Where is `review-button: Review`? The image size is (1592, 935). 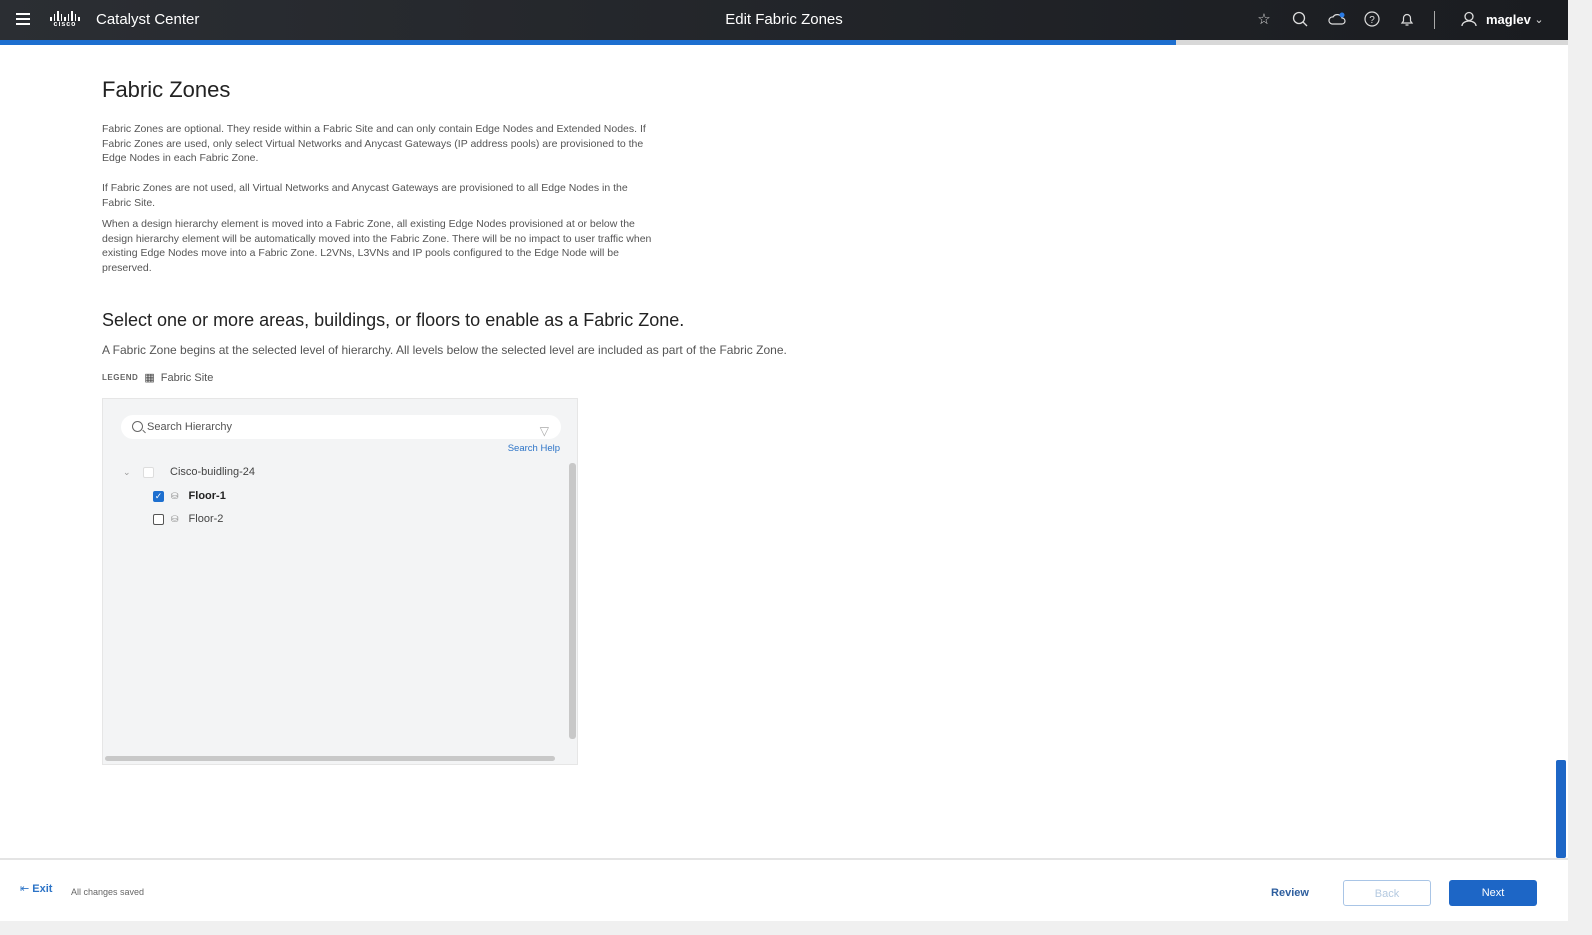
review-button: Review is located at coordinates (1290, 893).